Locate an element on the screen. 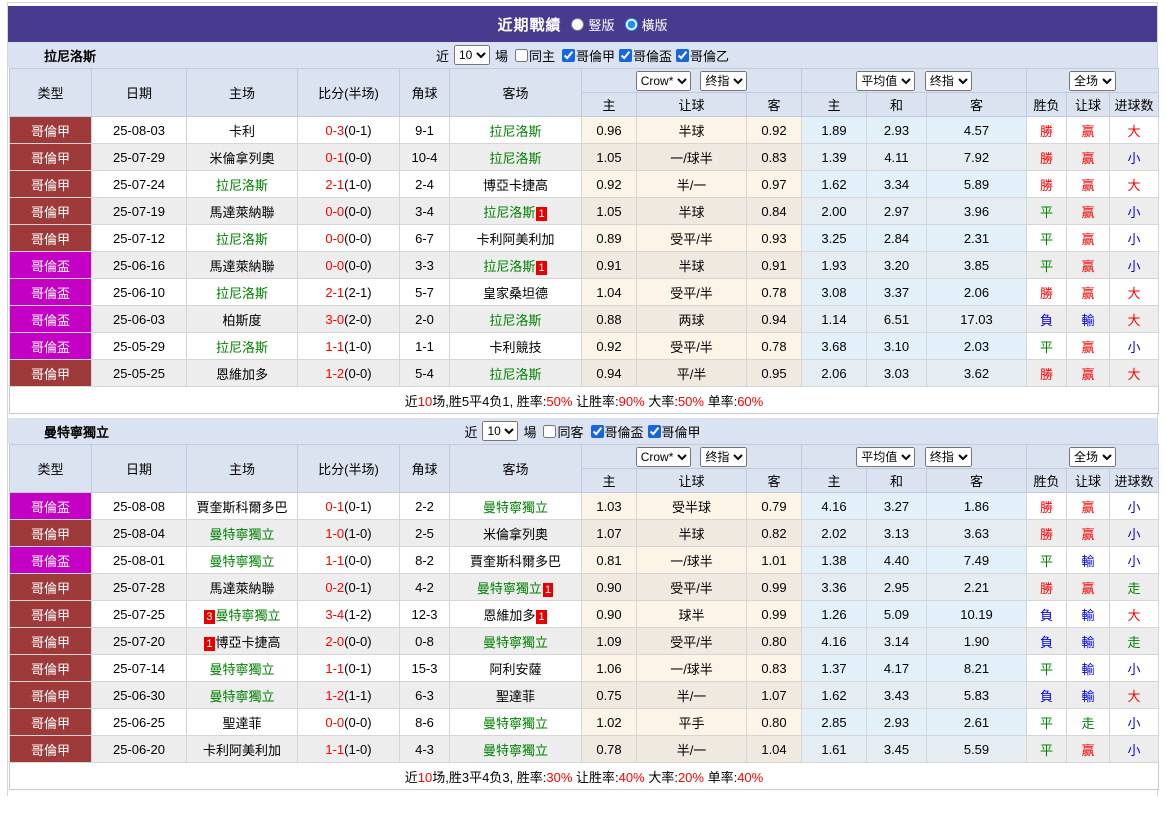  full-time-score: 1-2 is located at coordinates (335, 695).